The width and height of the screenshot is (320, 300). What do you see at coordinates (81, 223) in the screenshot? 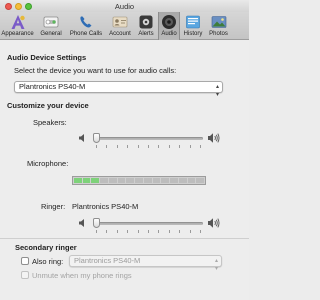
I see `ringer-volume-low-icon` at bounding box center [81, 223].